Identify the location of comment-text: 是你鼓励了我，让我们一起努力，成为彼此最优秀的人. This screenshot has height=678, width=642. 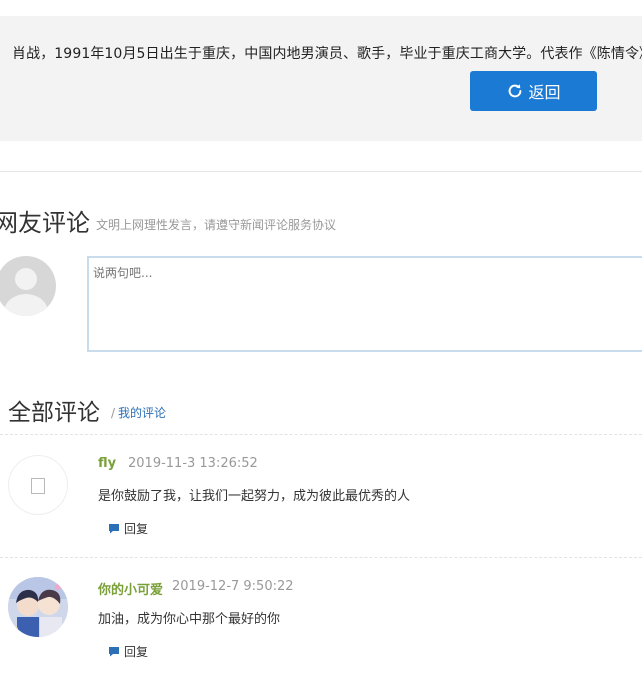
(254, 496).